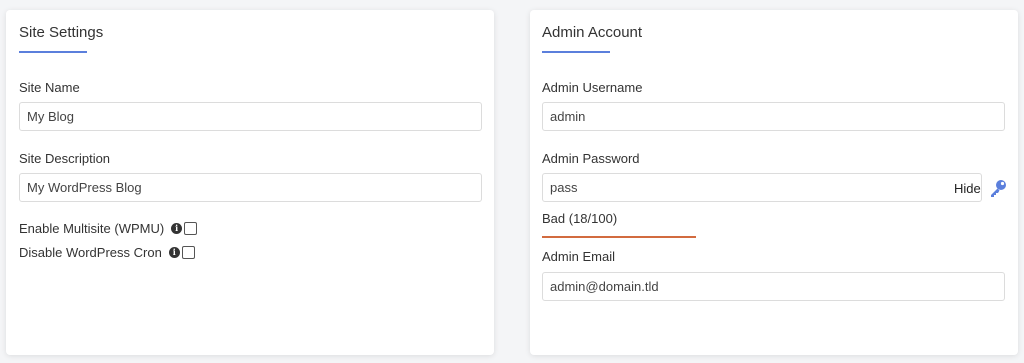  I want to click on password-strength-bar, so click(619, 237).